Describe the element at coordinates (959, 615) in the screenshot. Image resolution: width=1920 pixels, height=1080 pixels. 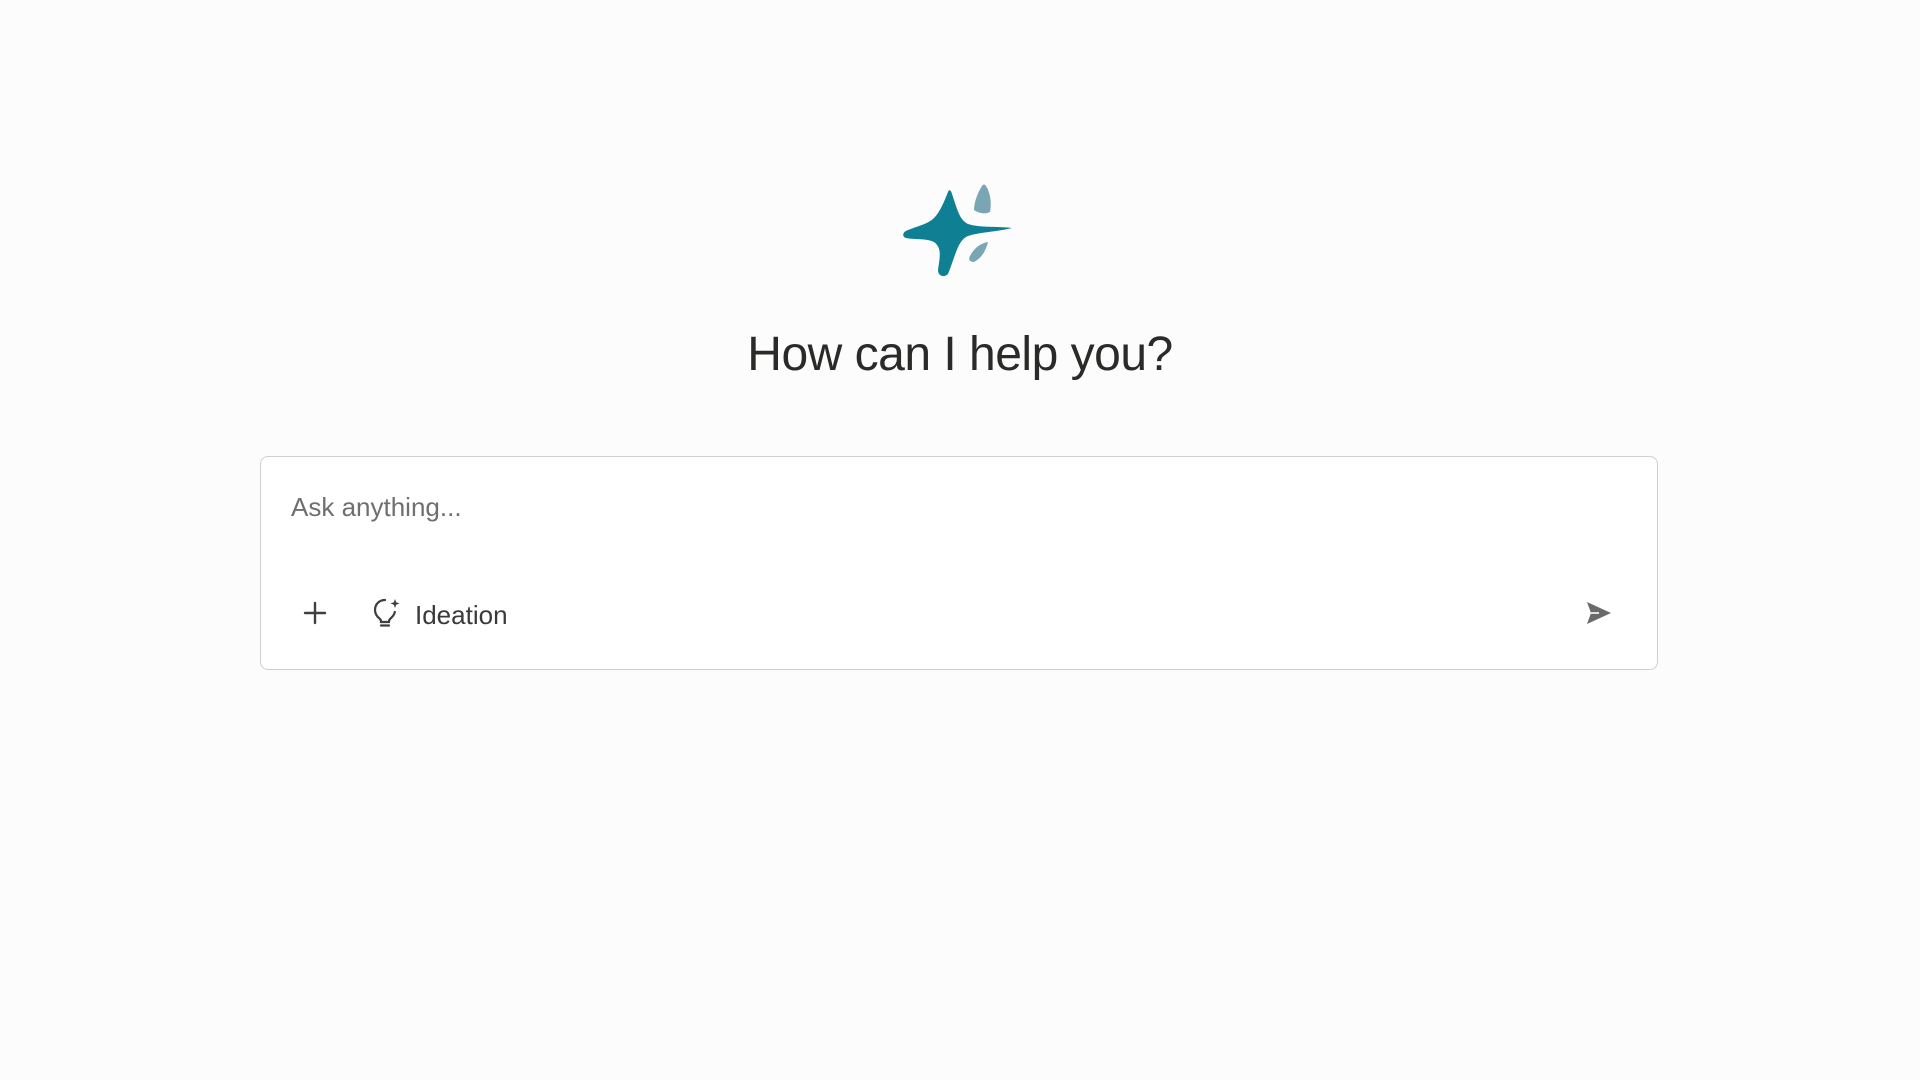
I see `composer-toolbar: Ideation` at that location.